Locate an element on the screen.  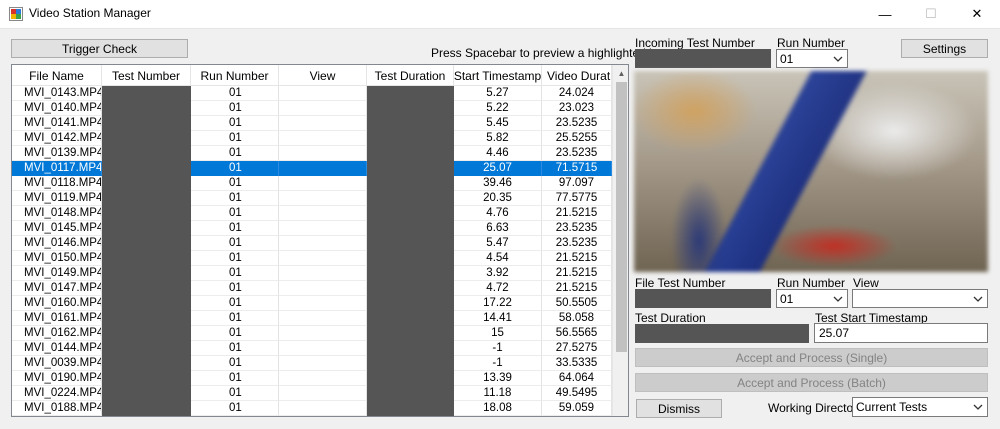
file-test-number-field is located at coordinates (703, 298).